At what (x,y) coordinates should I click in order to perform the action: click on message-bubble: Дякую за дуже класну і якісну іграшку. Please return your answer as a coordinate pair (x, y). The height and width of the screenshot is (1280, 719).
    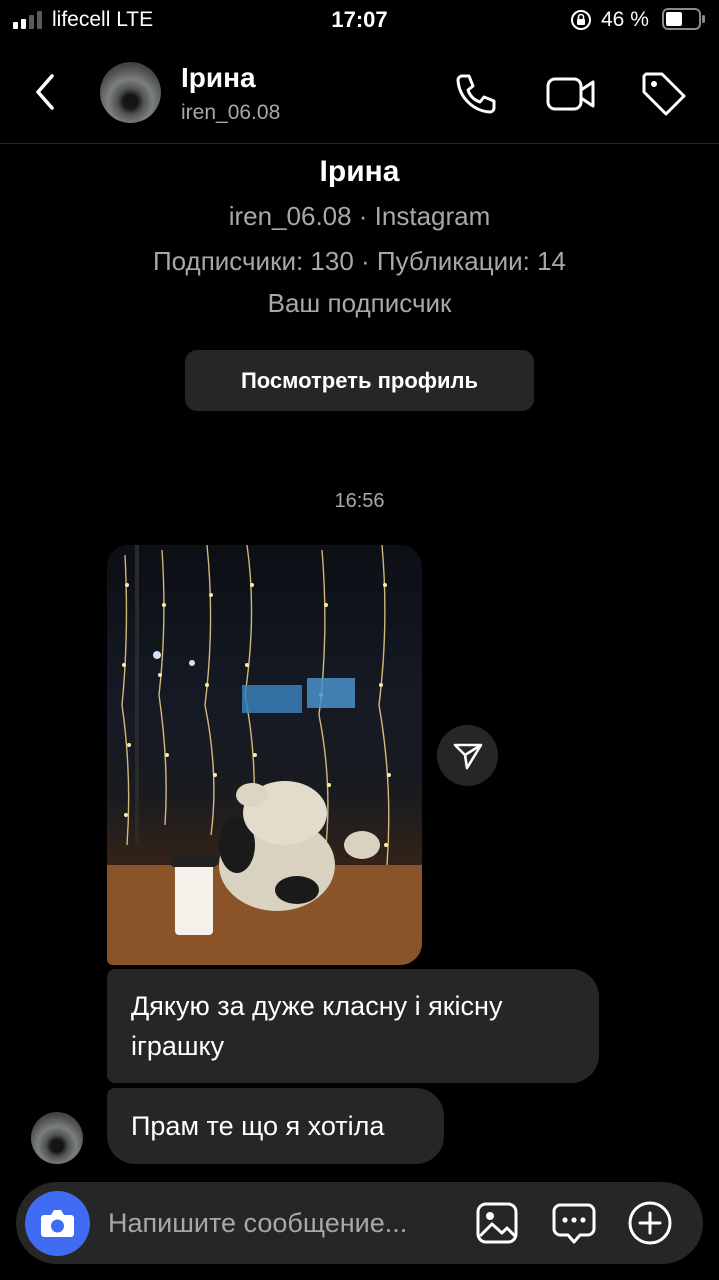
    Looking at the image, I should click on (353, 1026).